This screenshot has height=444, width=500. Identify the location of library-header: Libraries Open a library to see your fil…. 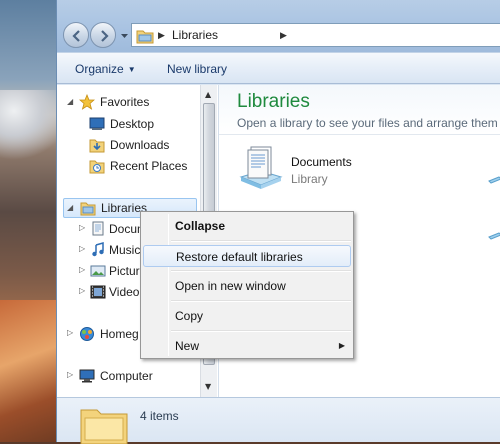
(359, 110).